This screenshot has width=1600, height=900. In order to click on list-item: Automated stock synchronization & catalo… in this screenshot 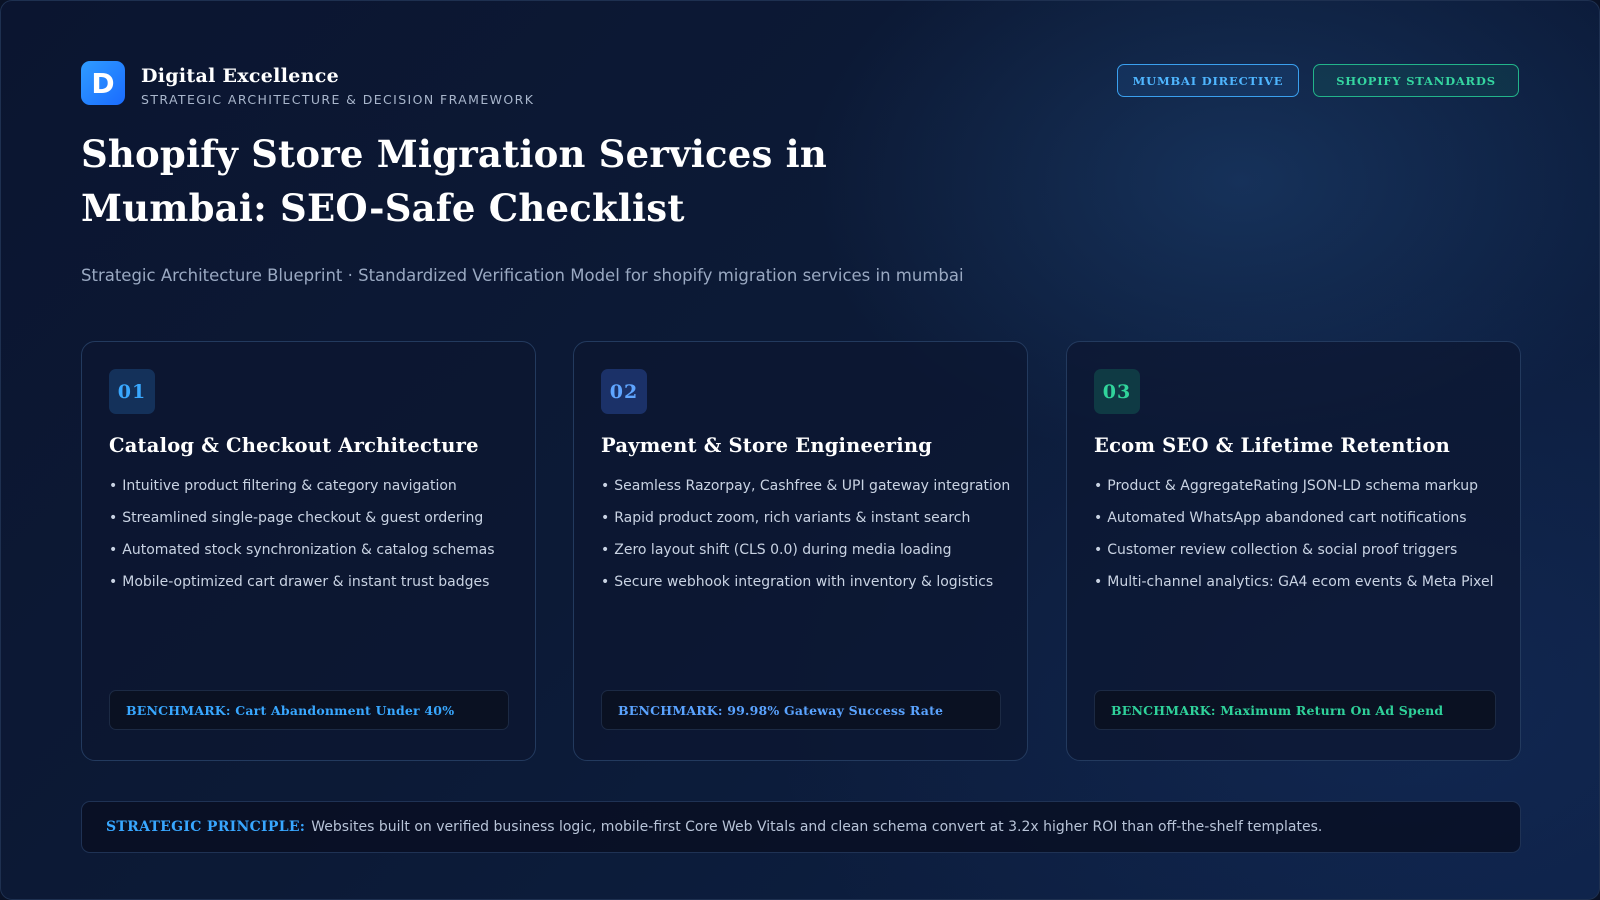, I will do `click(301, 556)`.